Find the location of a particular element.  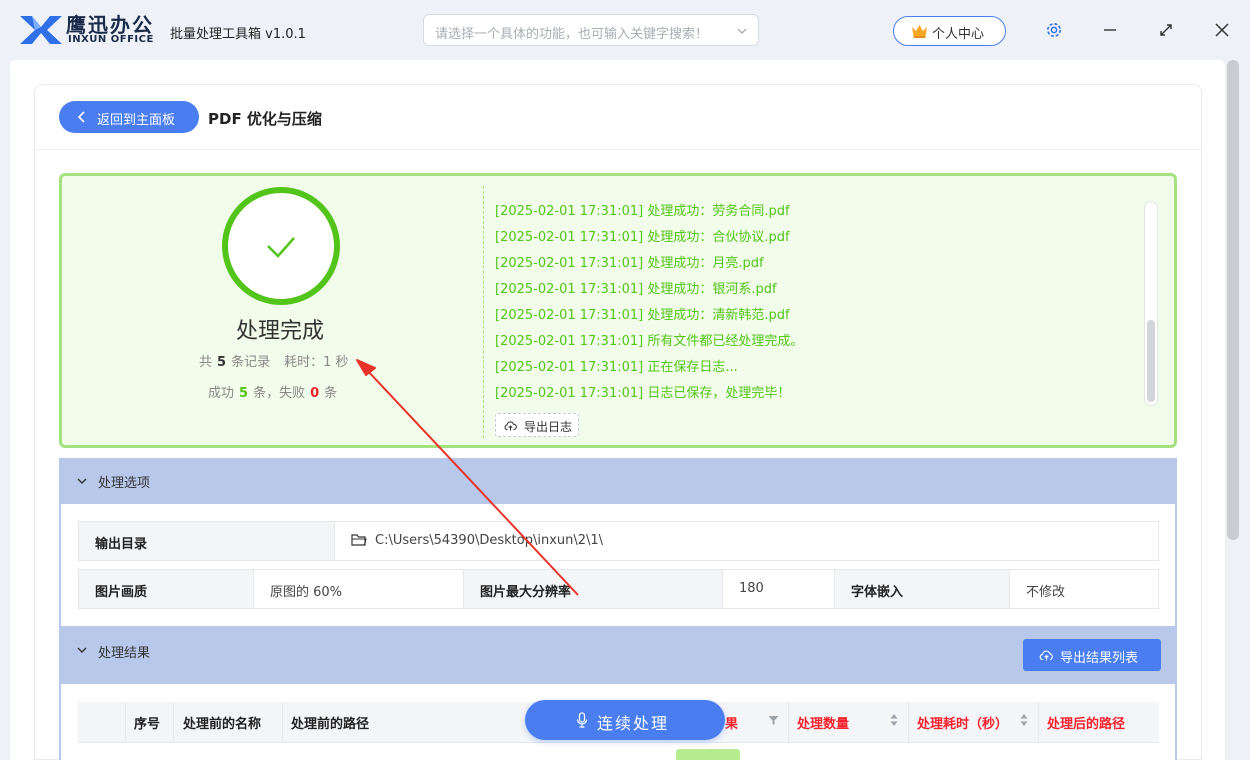

status-title: 处理完成 is located at coordinates (279, 331).